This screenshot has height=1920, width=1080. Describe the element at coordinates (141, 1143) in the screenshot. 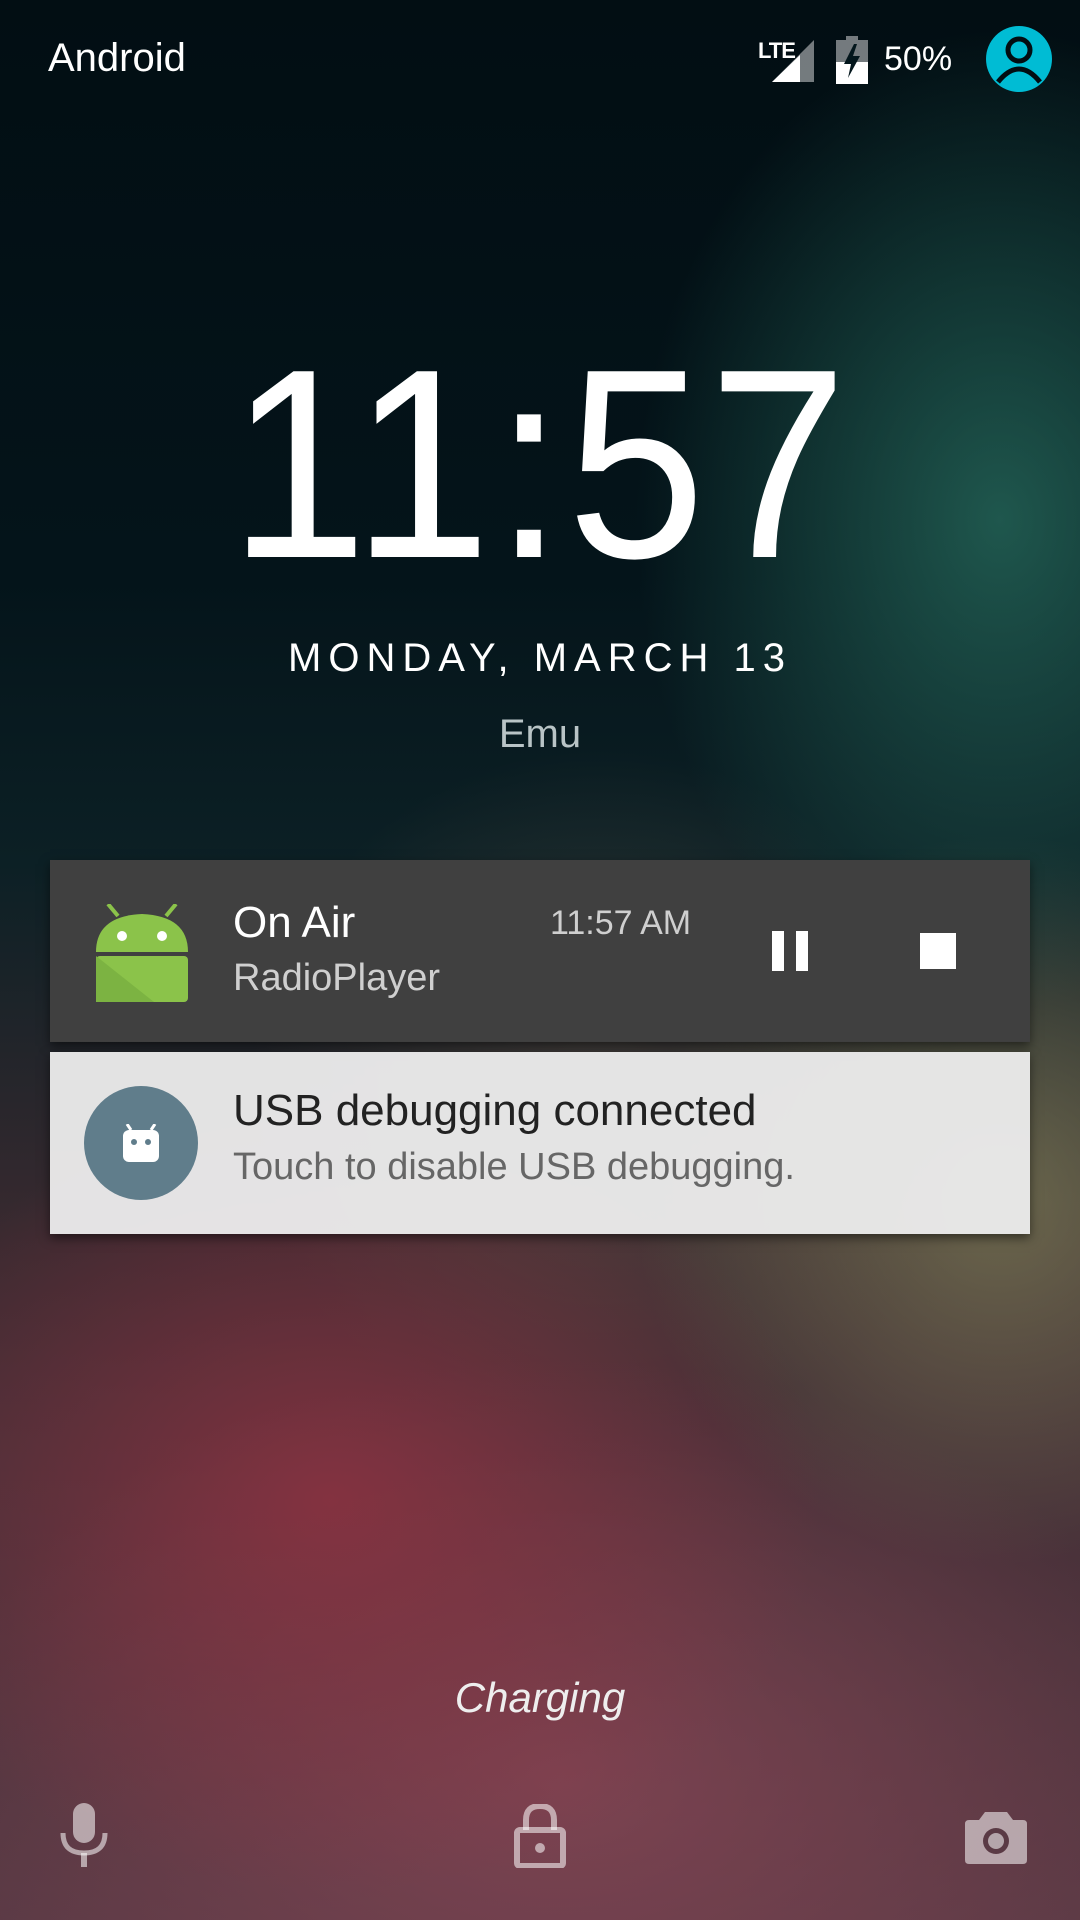

I see `usb-debug-icon` at that location.